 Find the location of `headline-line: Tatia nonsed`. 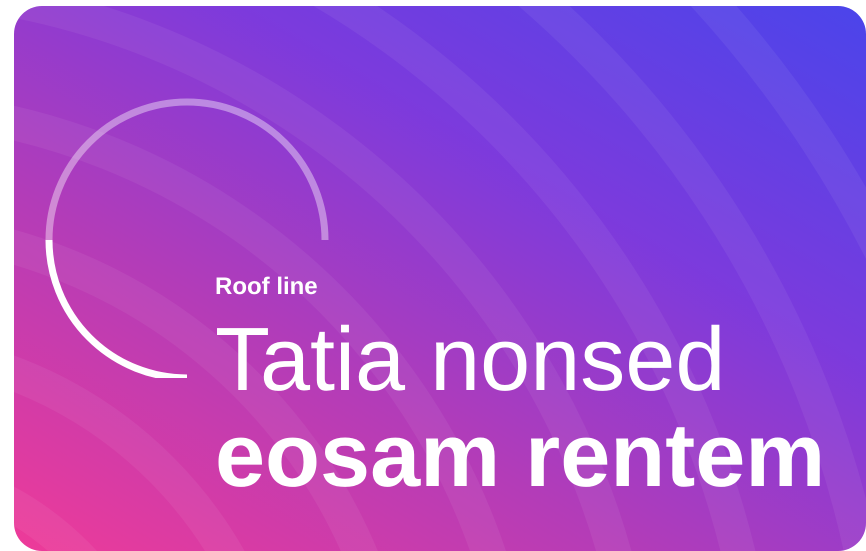

headline-line: Tatia nonsed is located at coordinates (470, 360).